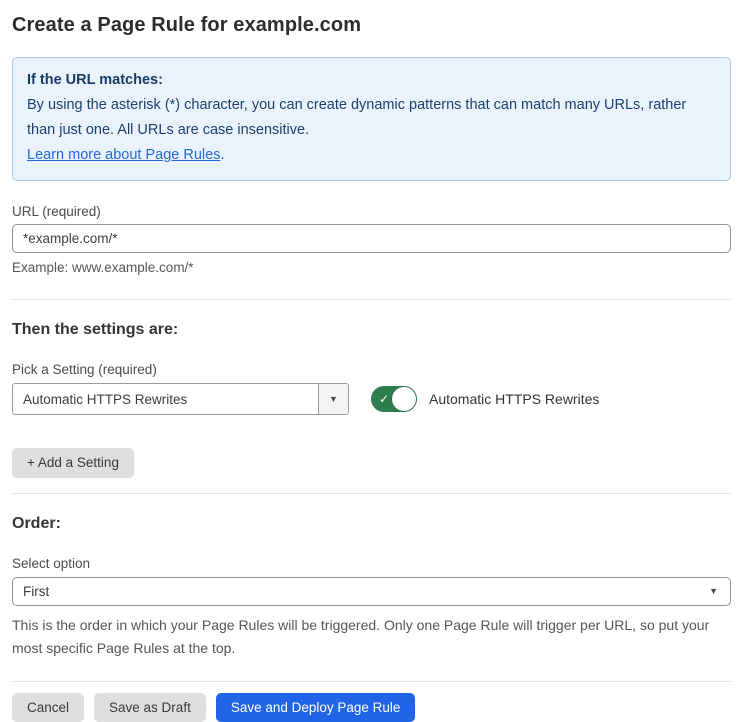 The height and width of the screenshot is (722, 743). What do you see at coordinates (165, 399) in the screenshot?
I see `setting-dropdown-value: Automatic HTTPS Rewrites` at bounding box center [165, 399].